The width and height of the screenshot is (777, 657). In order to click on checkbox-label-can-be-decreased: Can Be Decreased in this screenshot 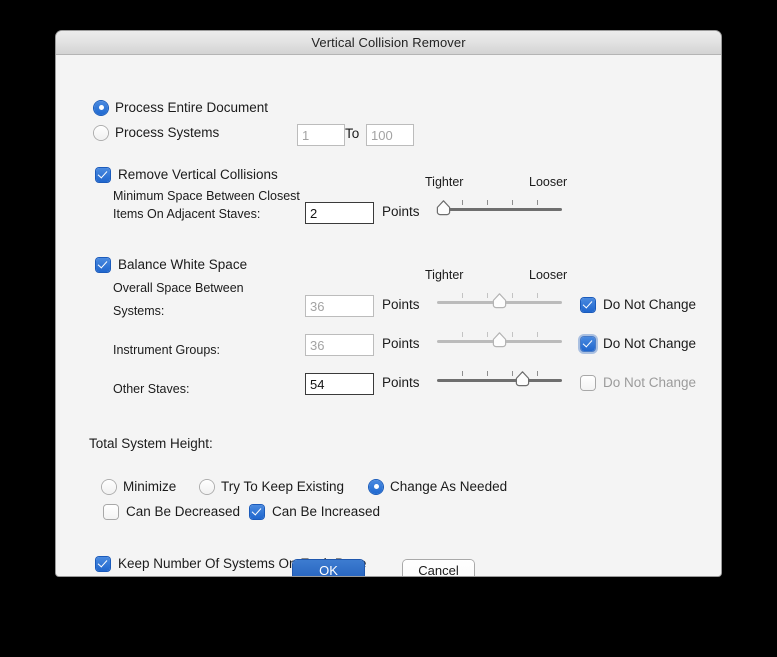, I will do `click(183, 511)`.